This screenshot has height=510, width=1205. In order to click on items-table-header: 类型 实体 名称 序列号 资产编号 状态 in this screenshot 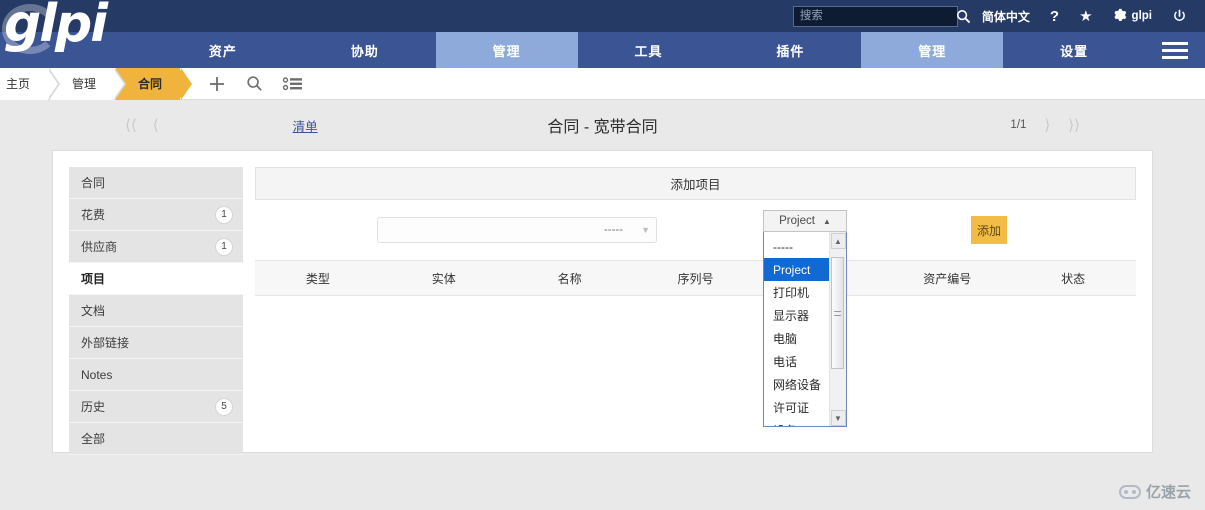, I will do `click(695, 278)`.